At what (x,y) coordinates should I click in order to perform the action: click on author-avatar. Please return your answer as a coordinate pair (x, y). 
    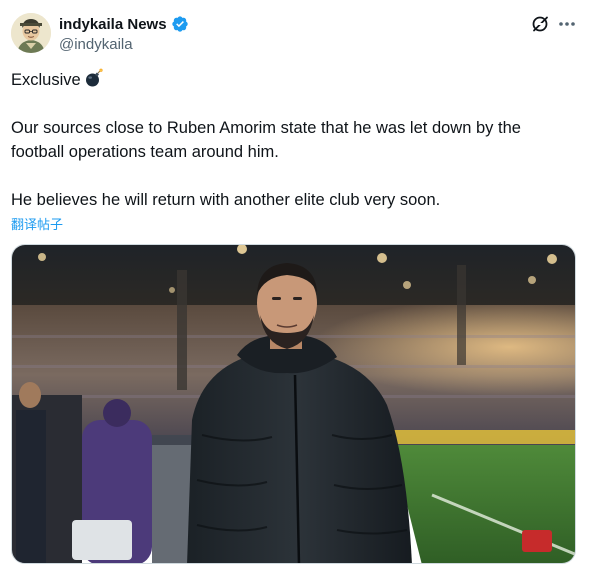
    Looking at the image, I should click on (31, 33).